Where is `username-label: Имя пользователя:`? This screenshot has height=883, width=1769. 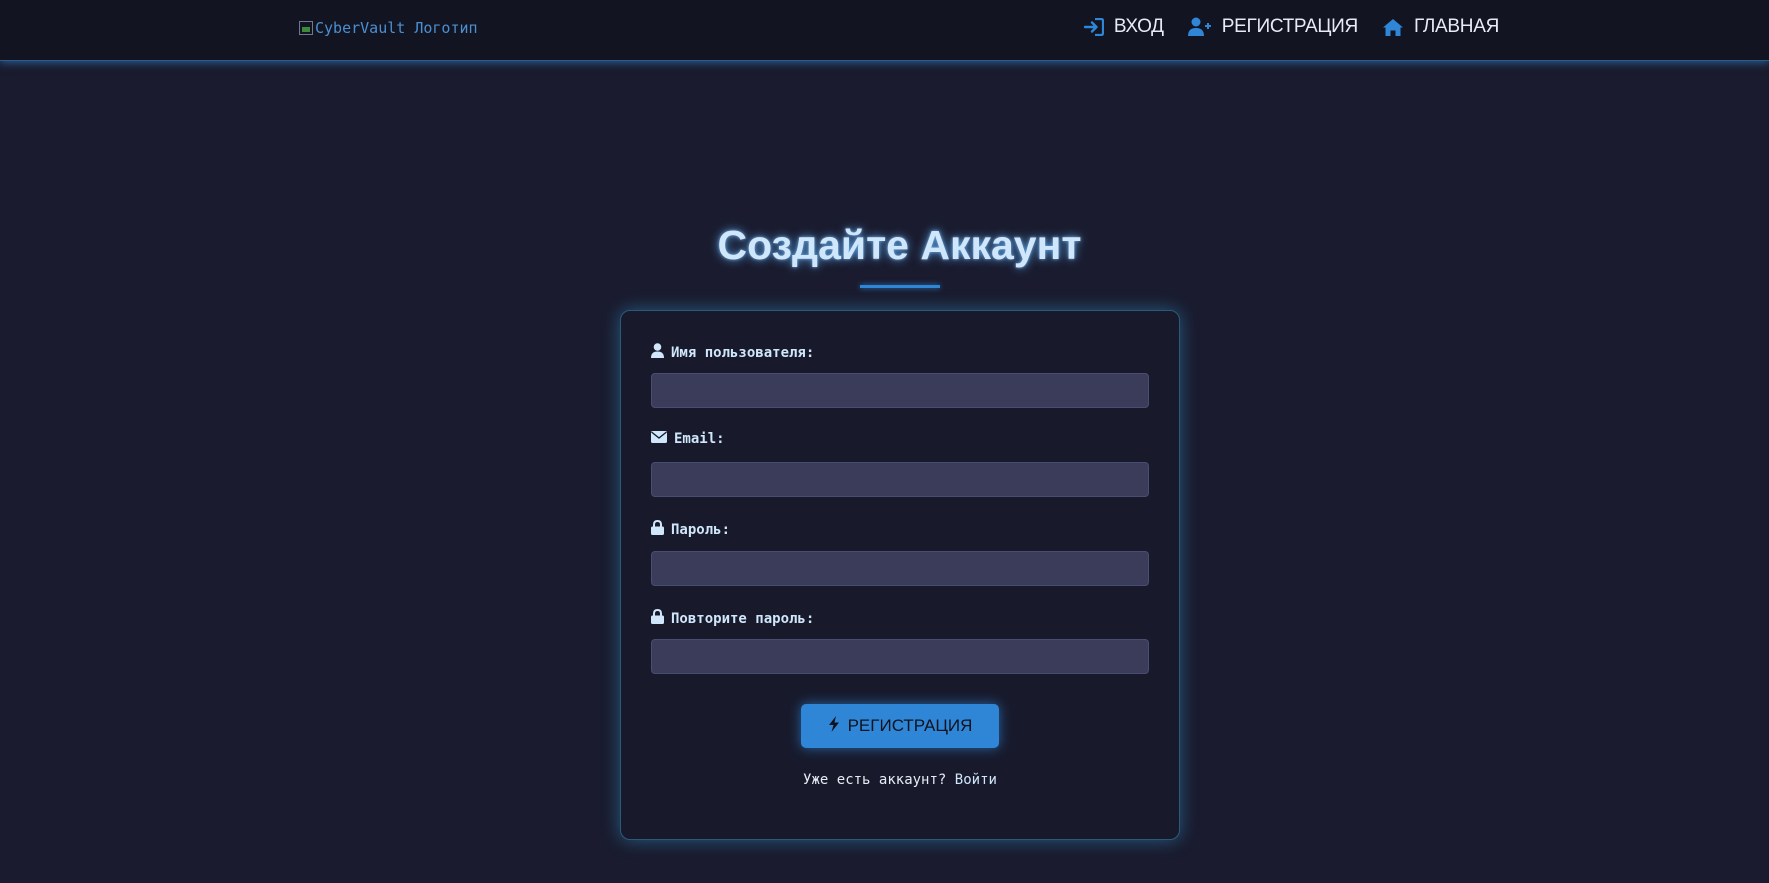 username-label: Имя пользователя: is located at coordinates (732, 352).